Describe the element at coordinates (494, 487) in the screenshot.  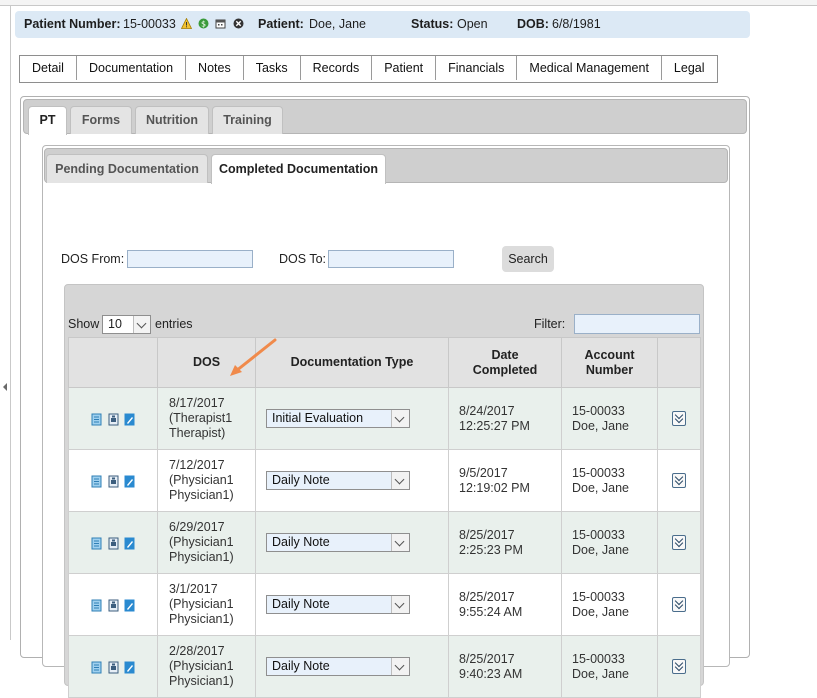
I see `row-completed-time: 12:19:02 PM` at that location.